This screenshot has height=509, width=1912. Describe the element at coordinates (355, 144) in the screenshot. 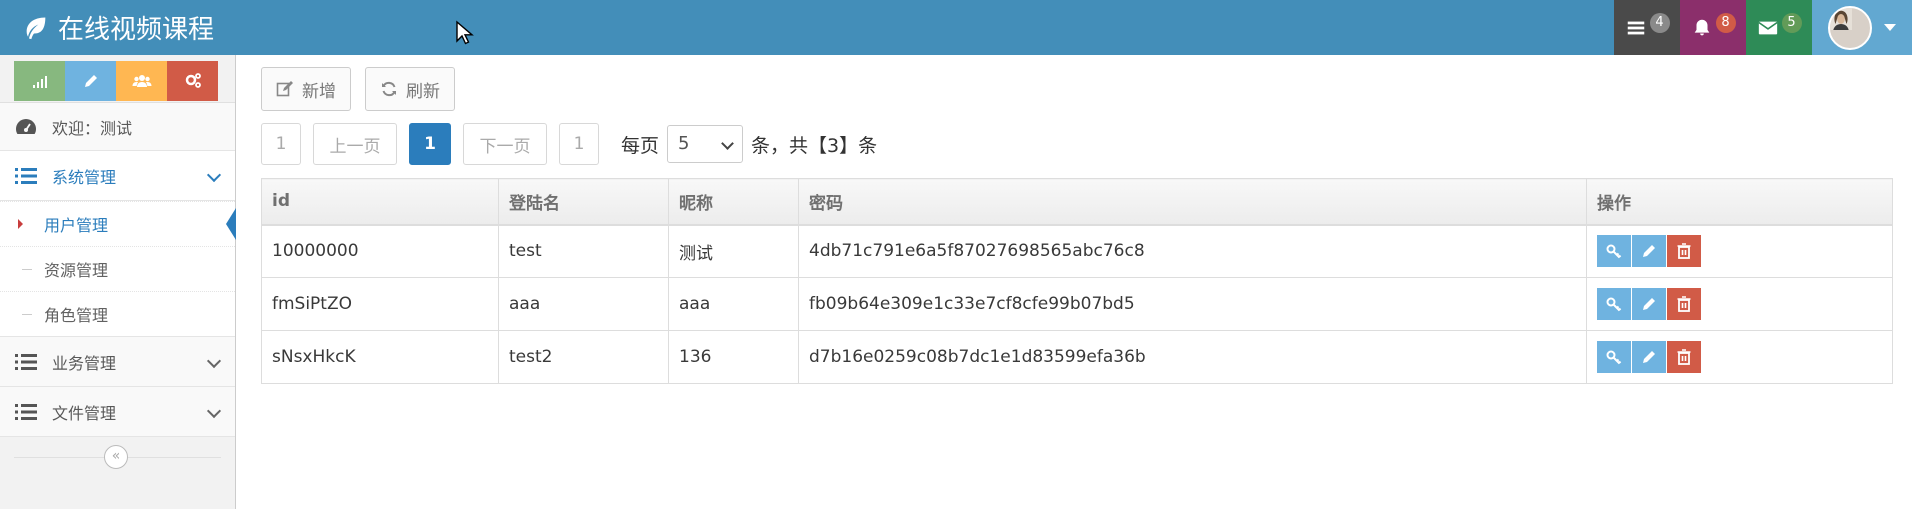

I see `prev-page-button: 上一页` at that location.